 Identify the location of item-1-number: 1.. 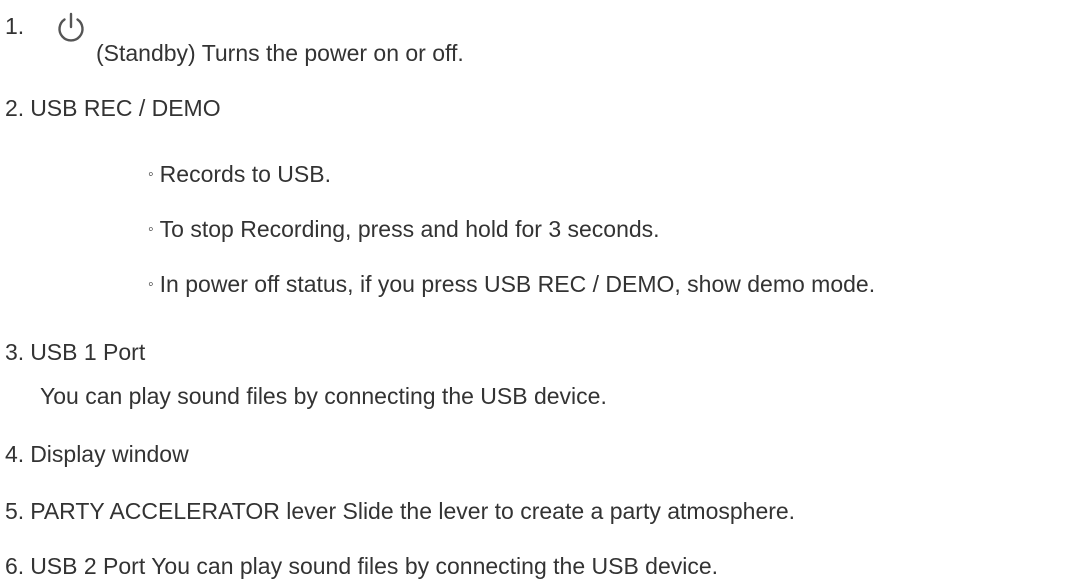
(15, 26).